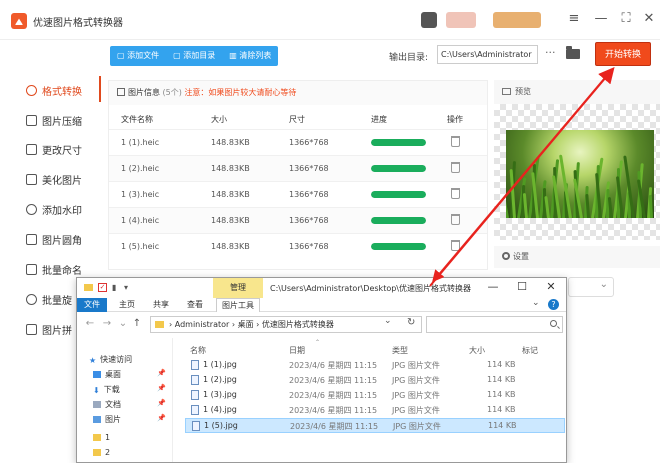  I want to click on sidebar-item-compress: 图片压缩, so click(54, 120).